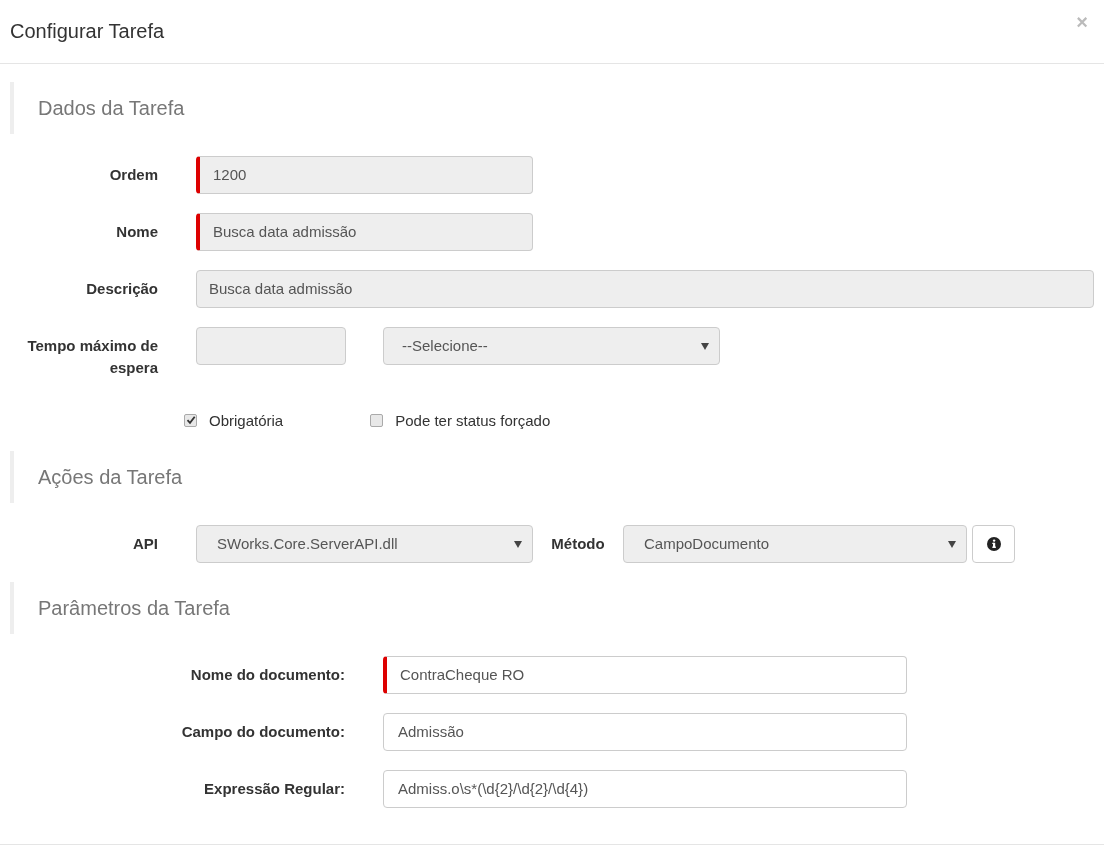  I want to click on input-field: Admissão, so click(645, 732).